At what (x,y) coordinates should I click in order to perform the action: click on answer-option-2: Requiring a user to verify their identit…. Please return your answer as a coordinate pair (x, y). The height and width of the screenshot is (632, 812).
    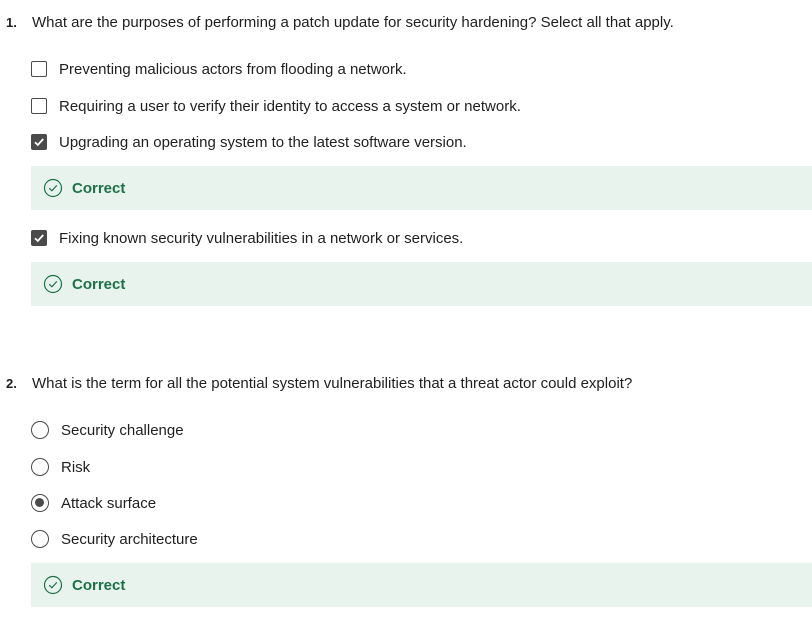
    Looking at the image, I should click on (276, 106).